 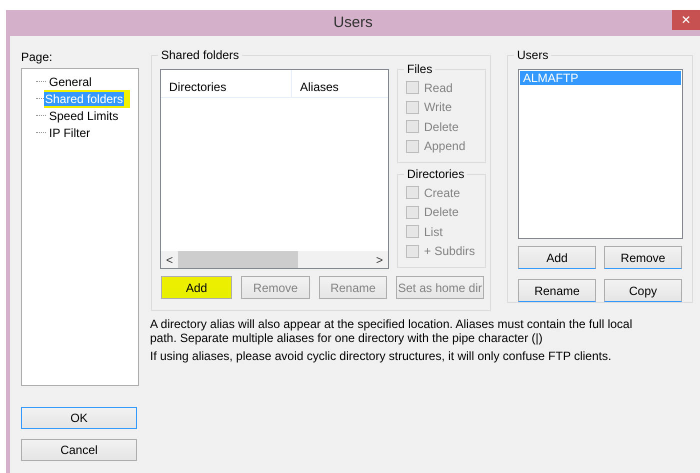 What do you see at coordinates (196, 287) in the screenshot?
I see `folder-action-button: Add` at bounding box center [196, 287].